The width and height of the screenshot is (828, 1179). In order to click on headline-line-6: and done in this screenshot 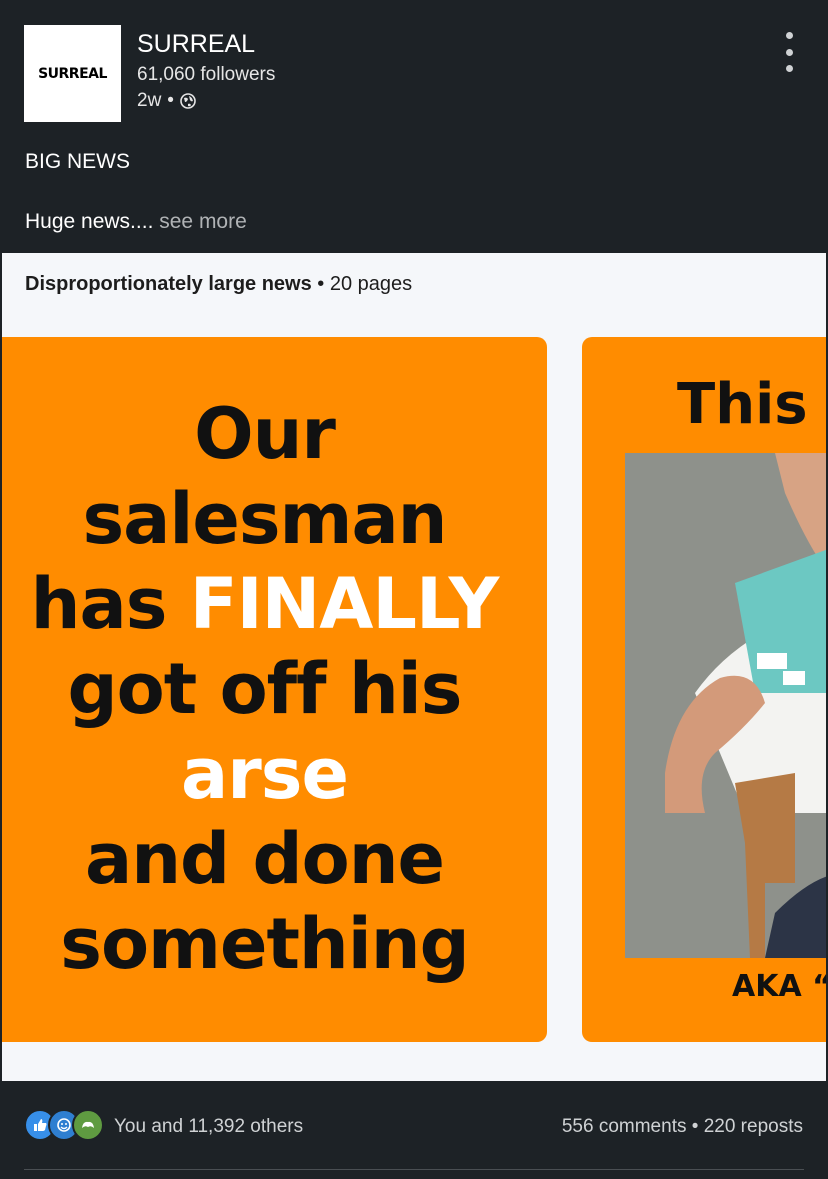, I will do `click(264, 859)`.